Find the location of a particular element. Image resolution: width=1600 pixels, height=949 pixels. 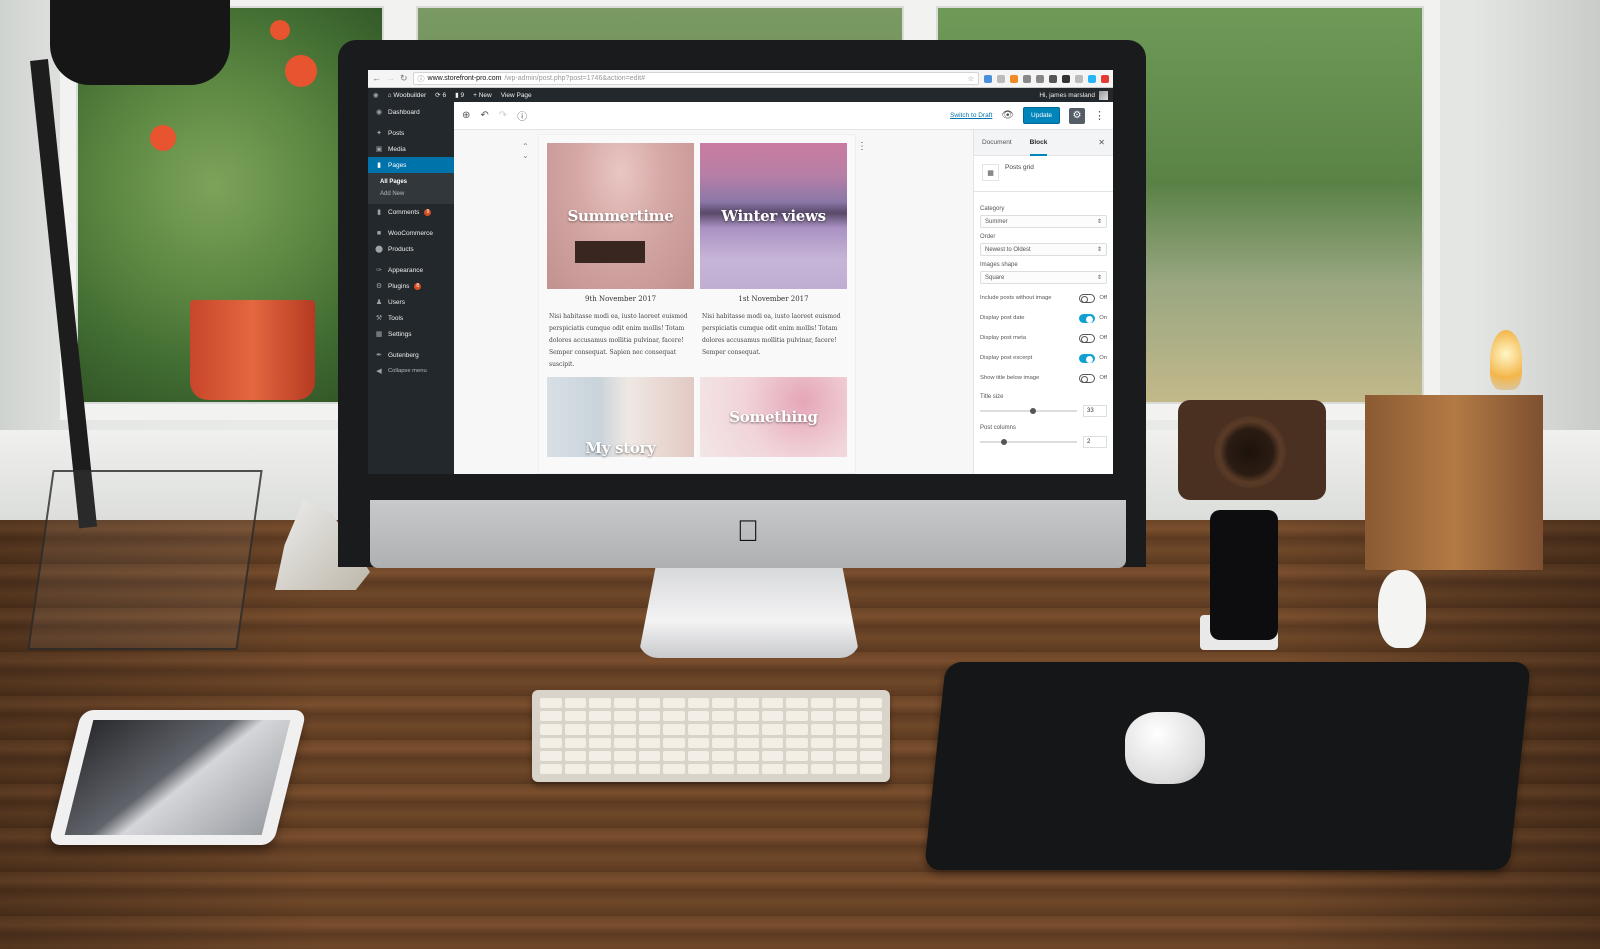

gear-icon: ⚙ is located at coordinates (1077, 115).